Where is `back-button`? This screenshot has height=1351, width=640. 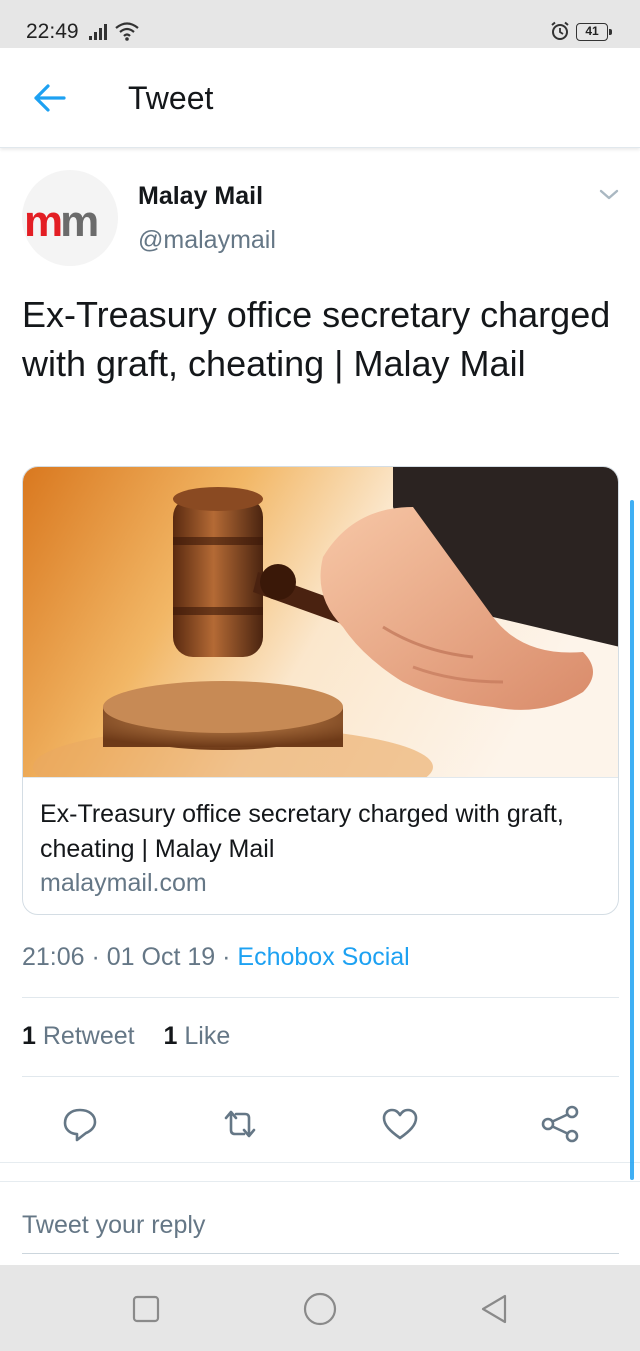
back-button is located at coordinates (50, 98).